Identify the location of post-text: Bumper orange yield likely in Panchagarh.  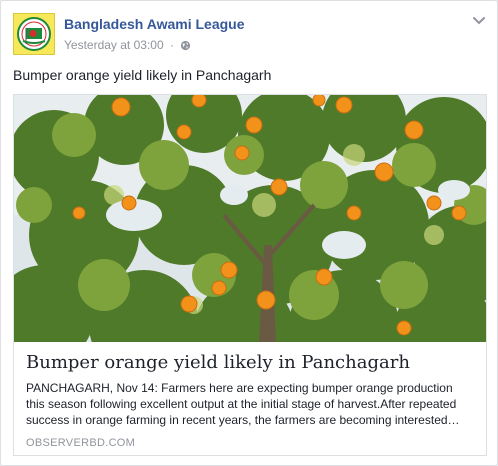
(142, 75).